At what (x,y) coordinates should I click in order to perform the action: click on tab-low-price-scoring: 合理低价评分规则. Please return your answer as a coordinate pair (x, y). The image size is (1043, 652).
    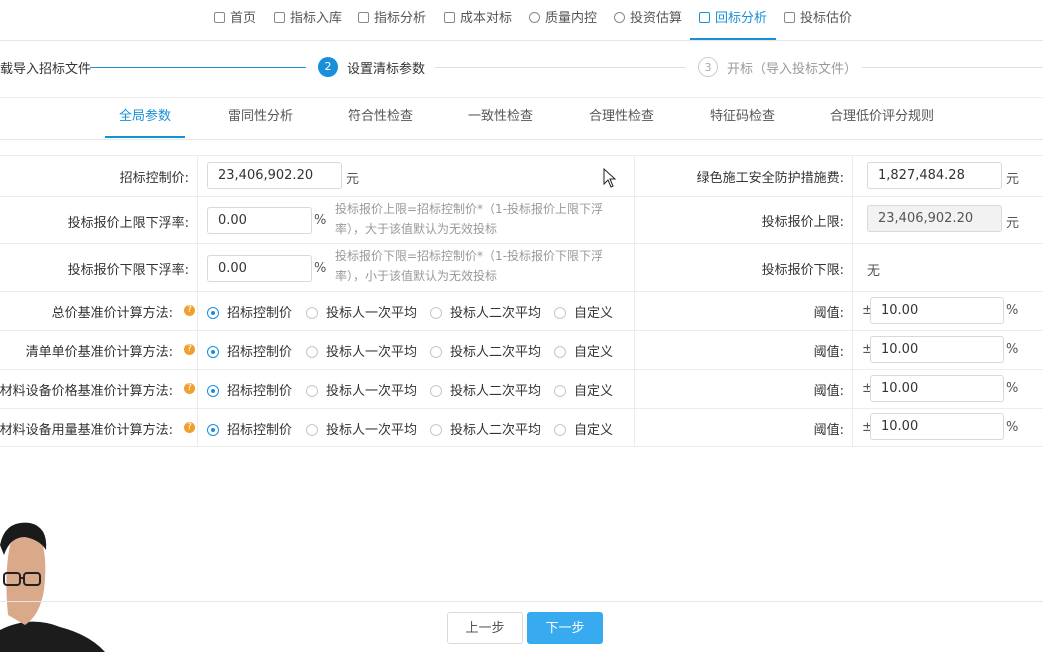
    Looking at the image, I should click on (882, 118).